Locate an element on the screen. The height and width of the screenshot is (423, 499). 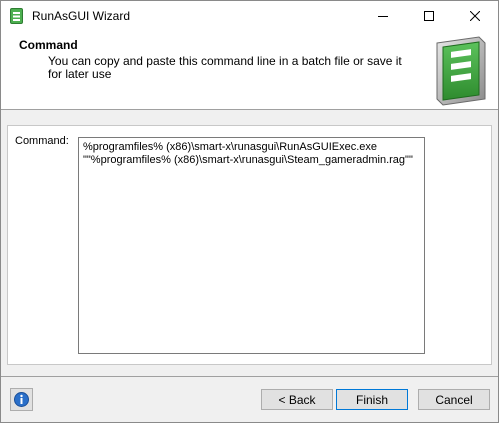
command-label: Command: is located at coordinates (42, 141).